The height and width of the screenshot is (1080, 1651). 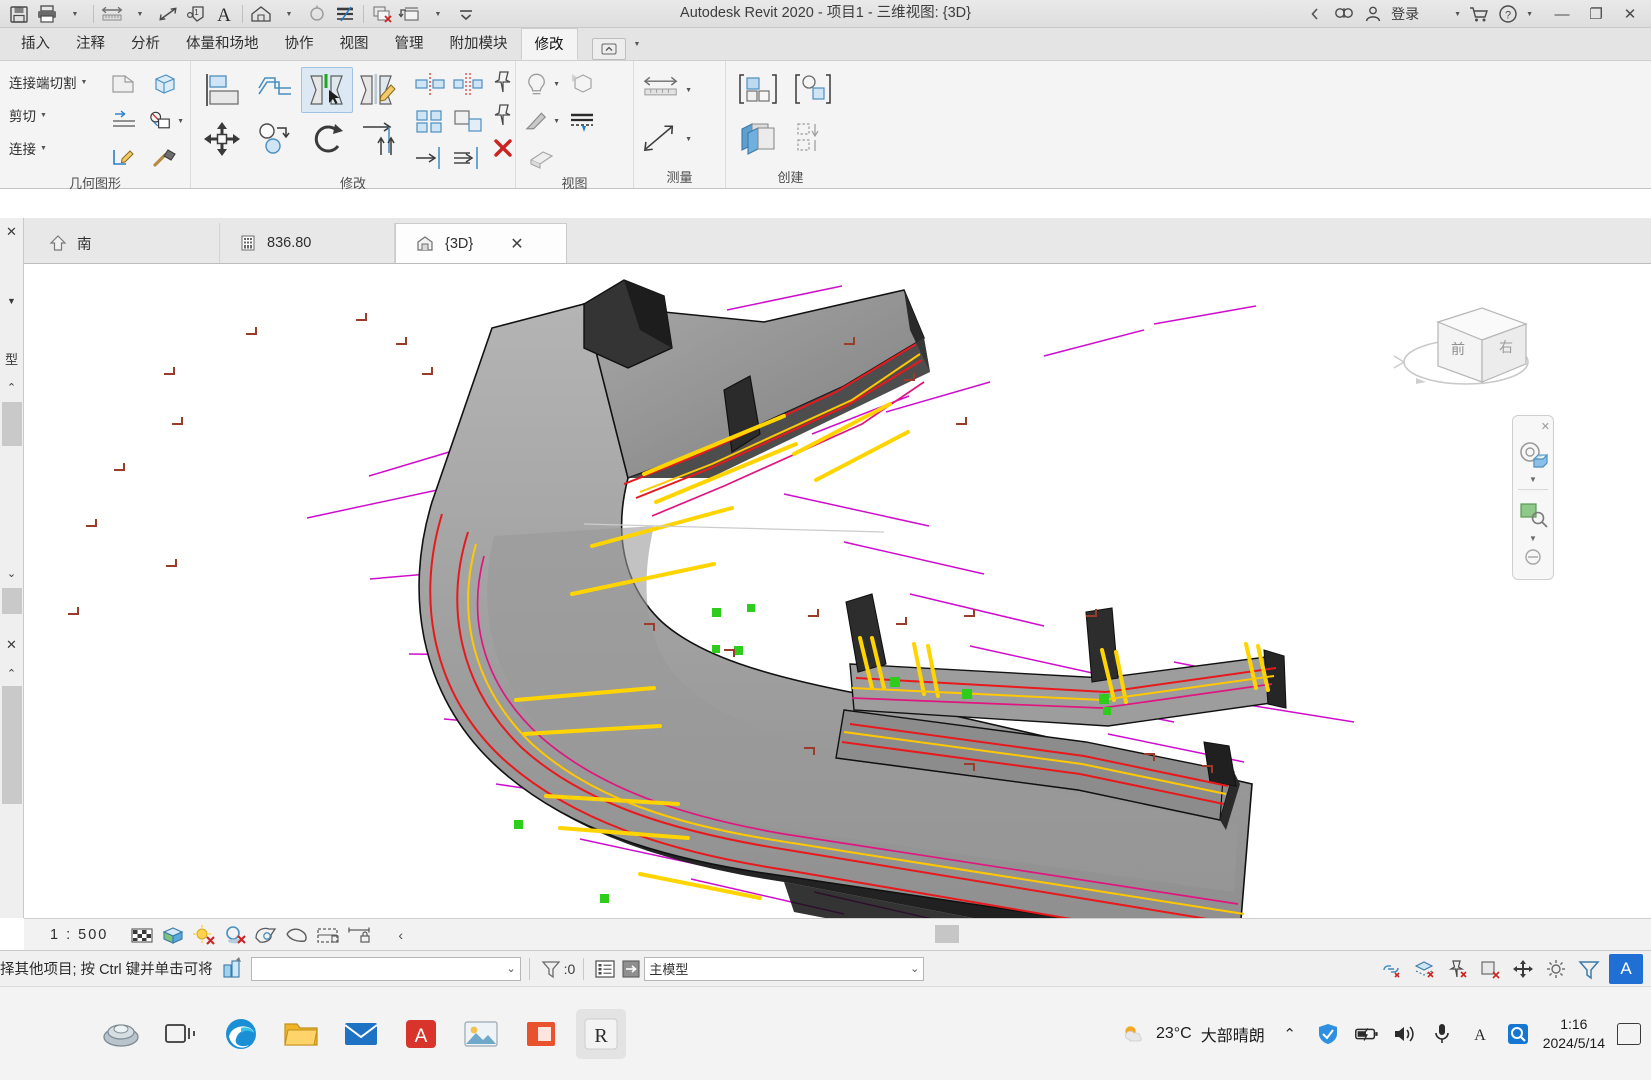 I want to click on chevron-left-icon, so click(x=1315, y=14).